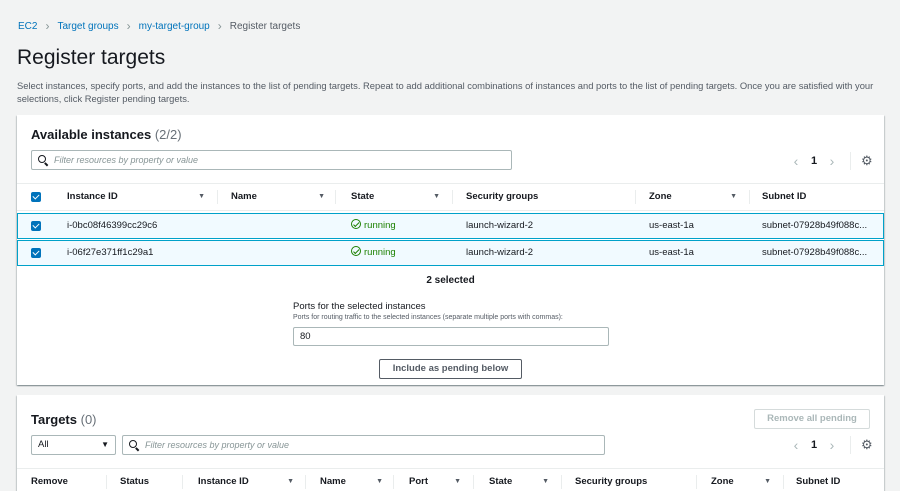 This screenshot has height=491, width=900. Describe the element at coordinates (814, 161) in the screenshot. I see `available-page-number: 1` at that location.